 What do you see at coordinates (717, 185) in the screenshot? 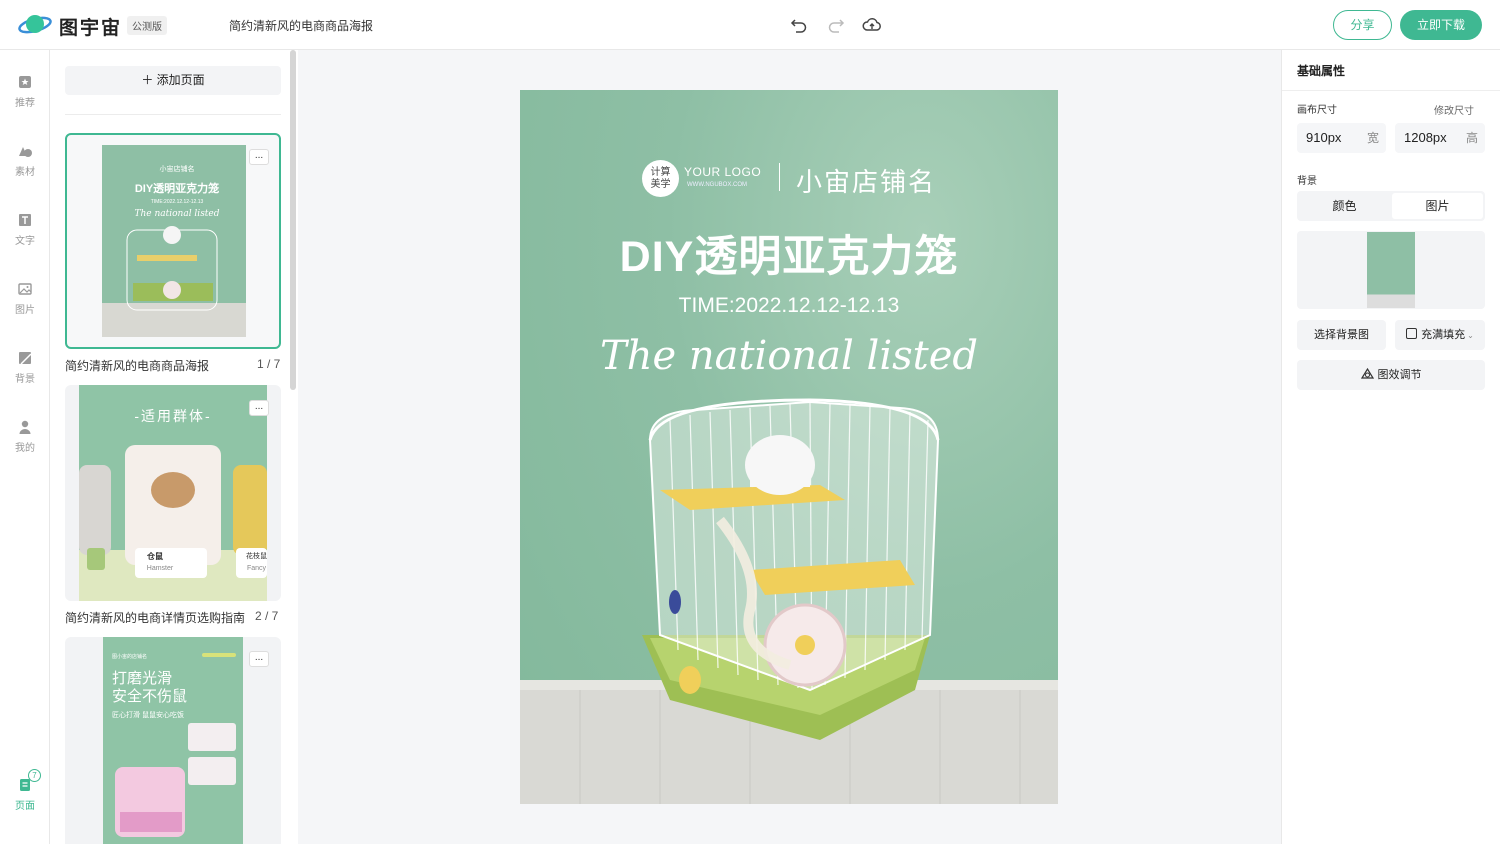
I see `poster-logo-url: WWW.NGUBOX.COM` at bounding box center [717, 185].